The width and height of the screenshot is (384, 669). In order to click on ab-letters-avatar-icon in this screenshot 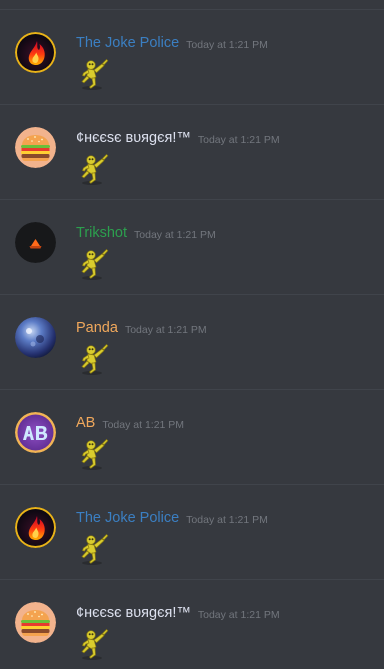, I will do `click(35, 432)`.